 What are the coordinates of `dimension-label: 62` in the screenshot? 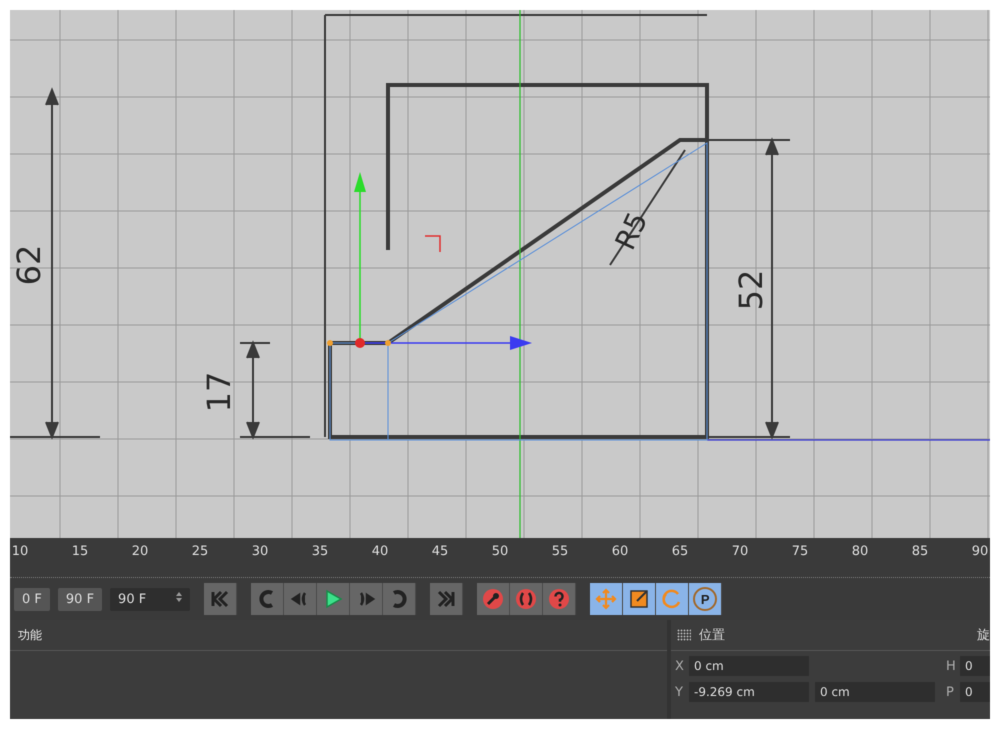 It's located at (29, 265).